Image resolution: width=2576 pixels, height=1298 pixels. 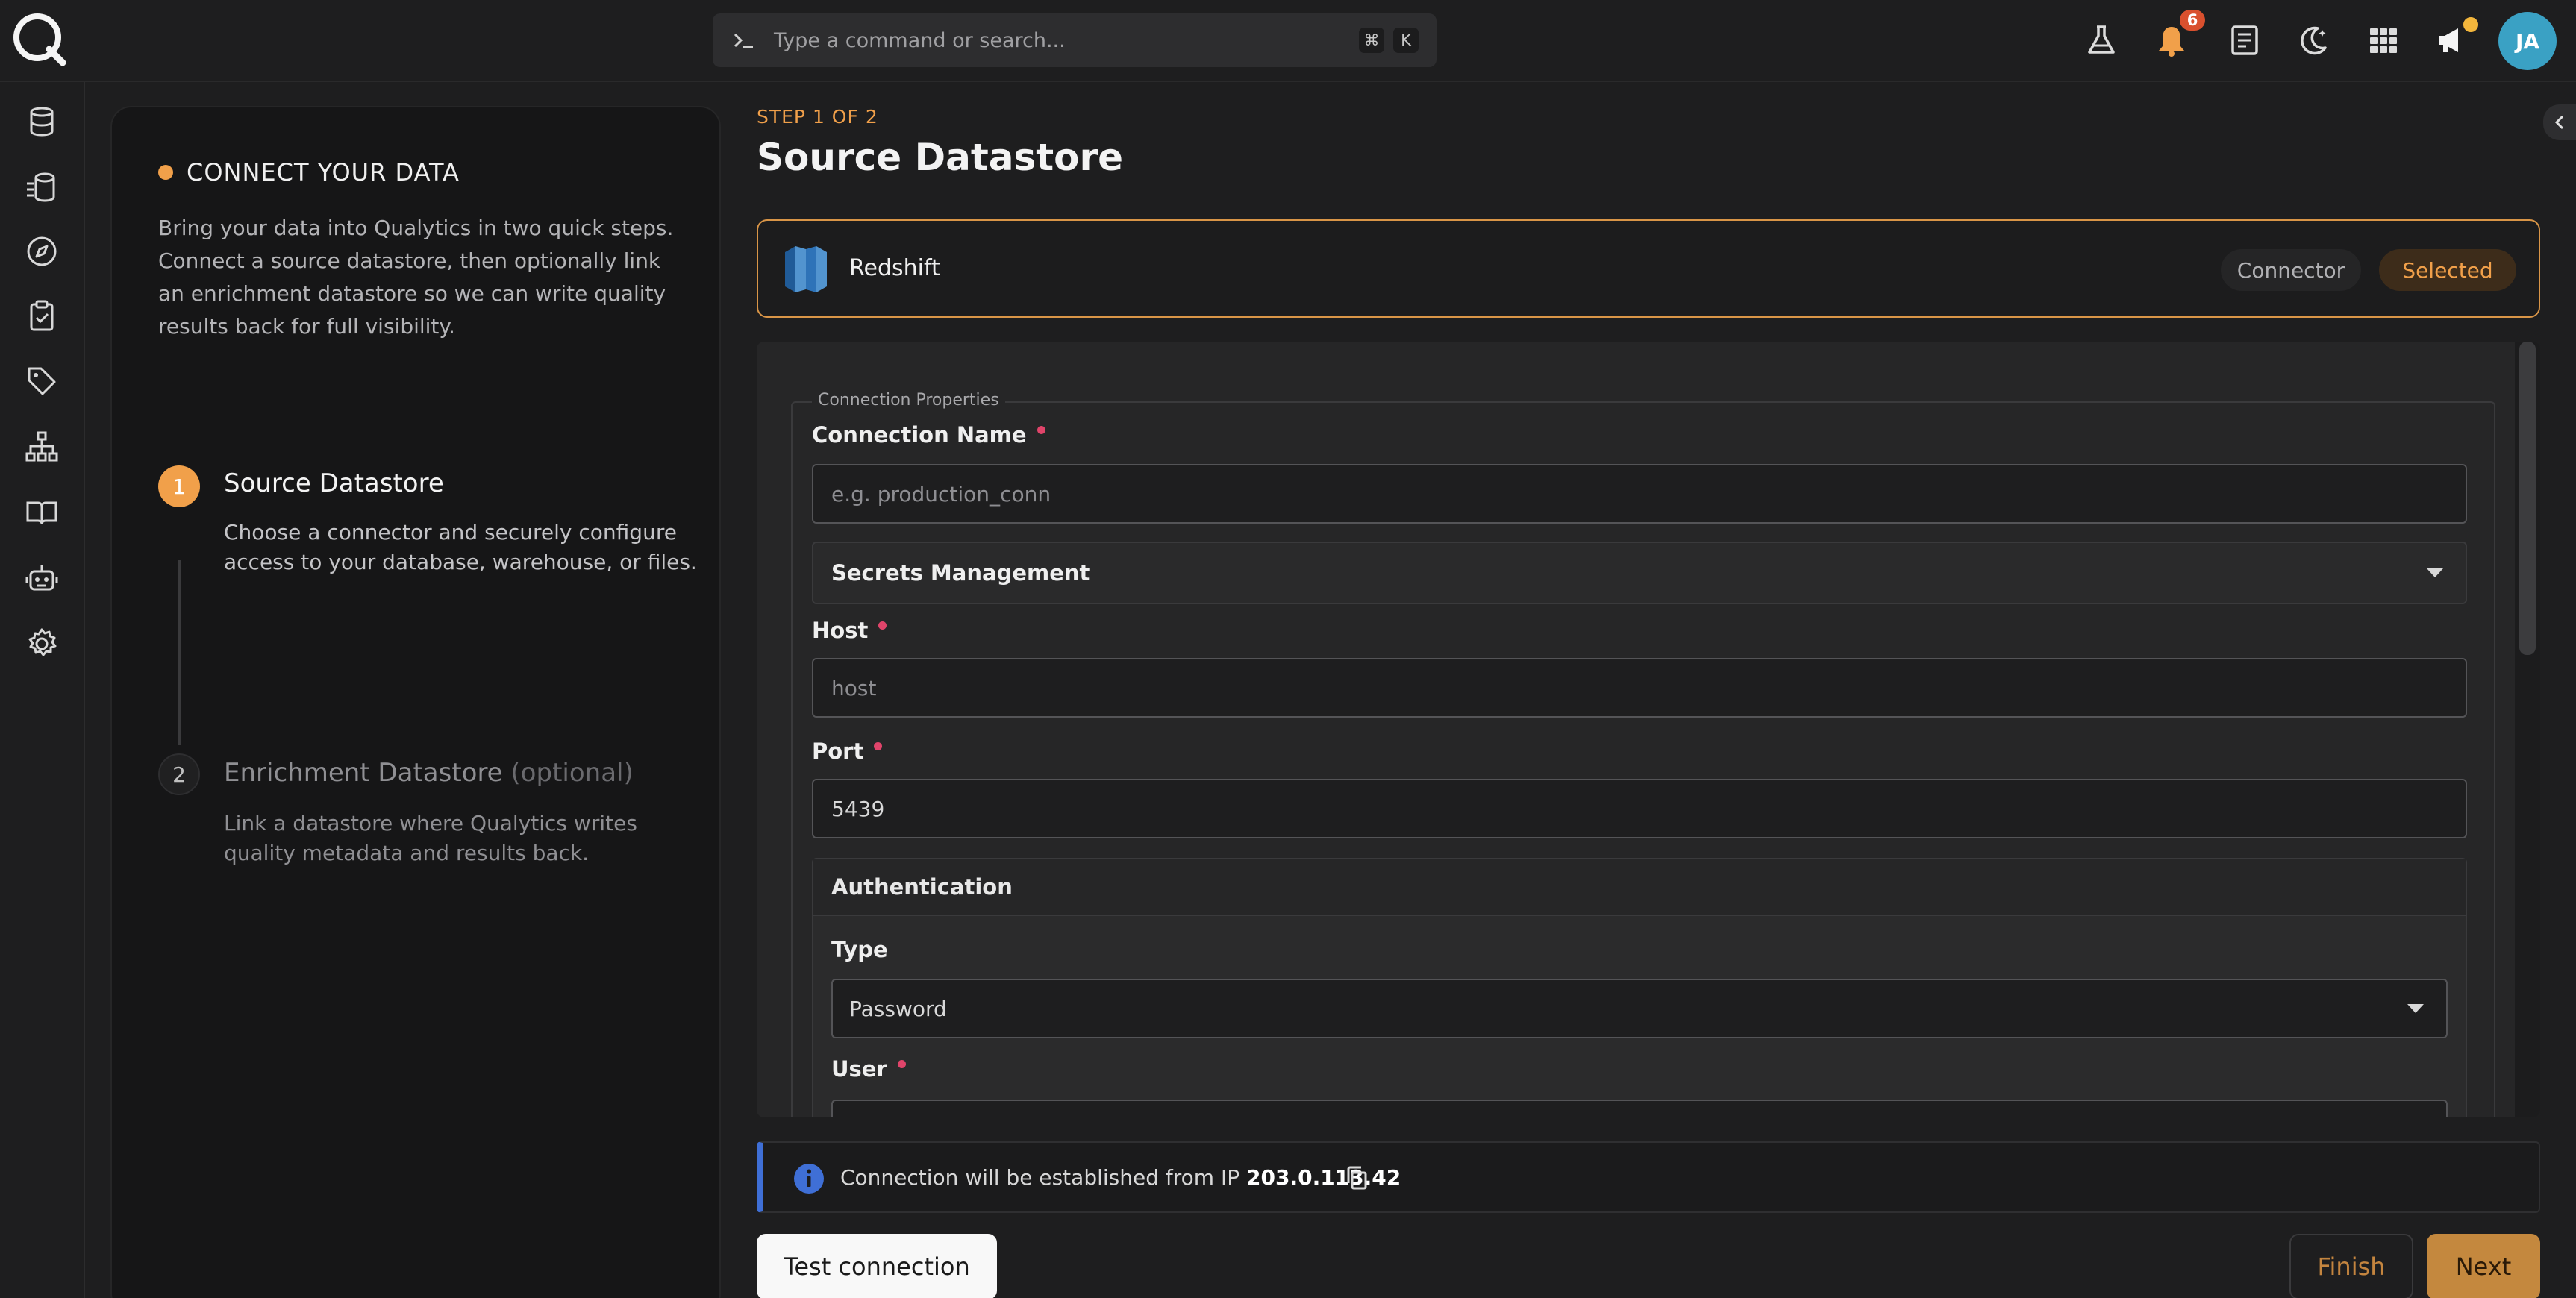 I want to click on step-2-optional-label: (optional), so click(x=572, y=773).